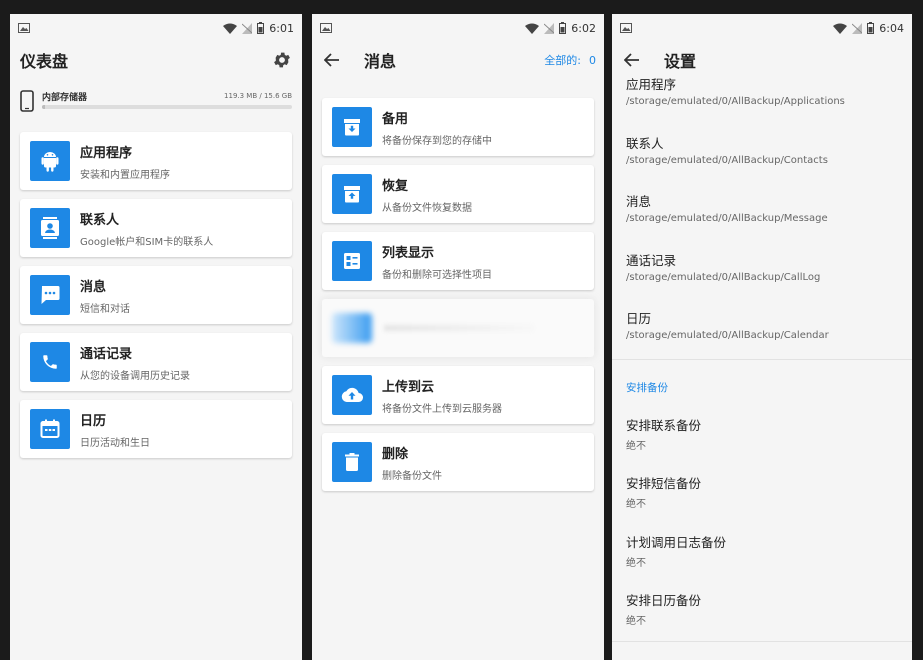  What do you see at coordinates (352, 462) in the screenshot?
I see `delete-icon` at bounding box center [352, 462].